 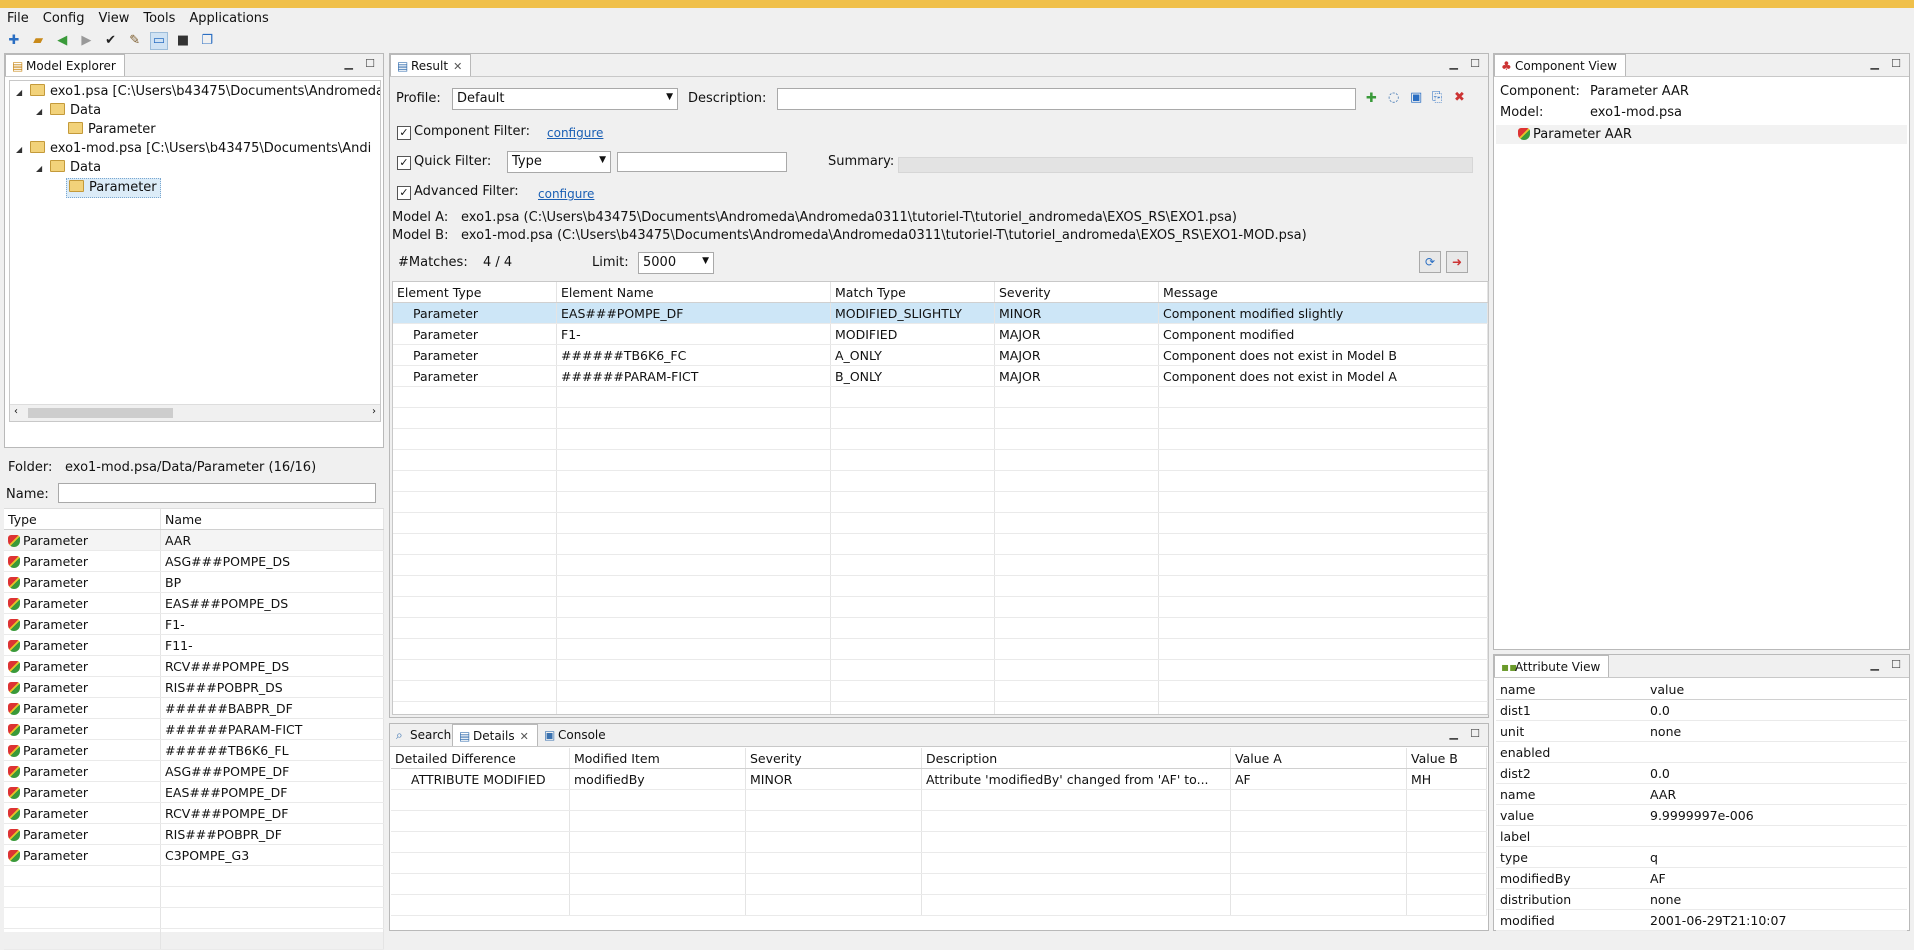 I want to click on check-icon: ✔, so click(x=111, y=41).